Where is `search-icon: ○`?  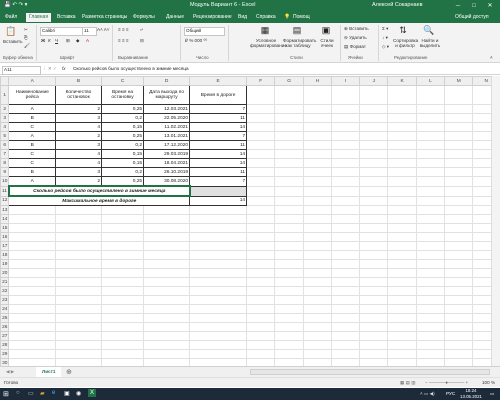 search-icon: ○ is located at coordinates (18, 393).